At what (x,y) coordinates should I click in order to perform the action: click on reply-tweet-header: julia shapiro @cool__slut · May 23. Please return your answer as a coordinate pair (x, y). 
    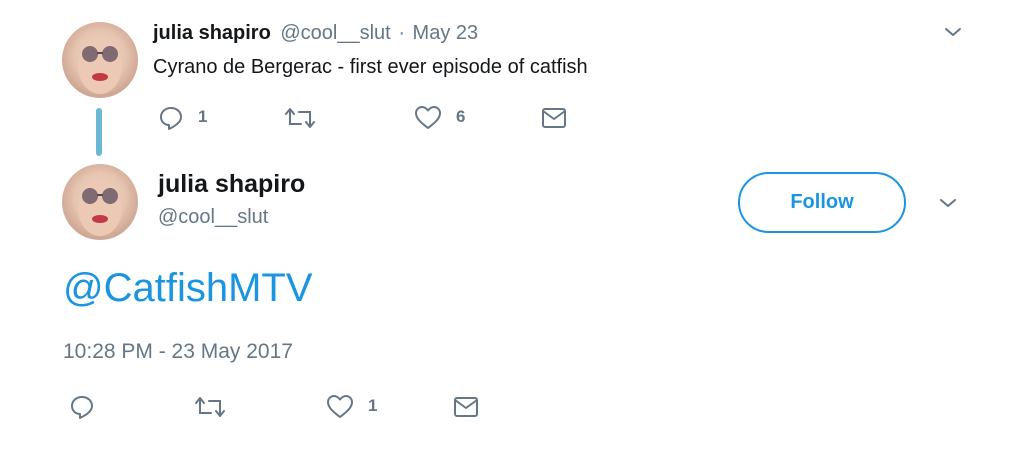
    Looking at the image, I should click on (315, 33).